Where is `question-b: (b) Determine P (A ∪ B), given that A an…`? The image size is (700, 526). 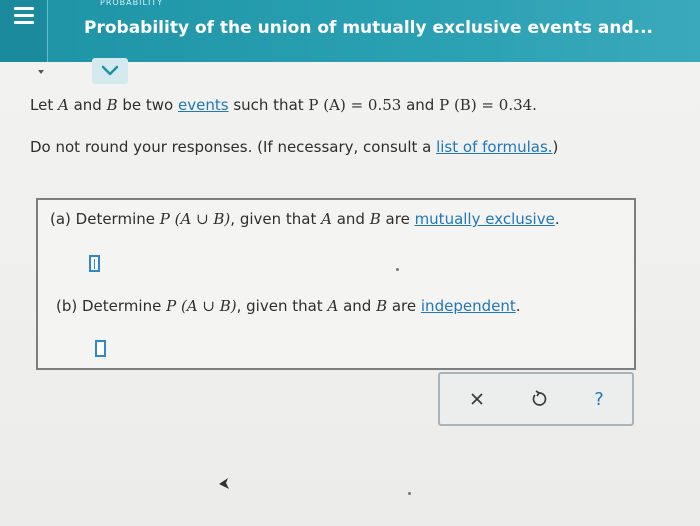 question-b: (b) Determine P (A ∪ B), given that A an… is located at coordinates (288, 306).